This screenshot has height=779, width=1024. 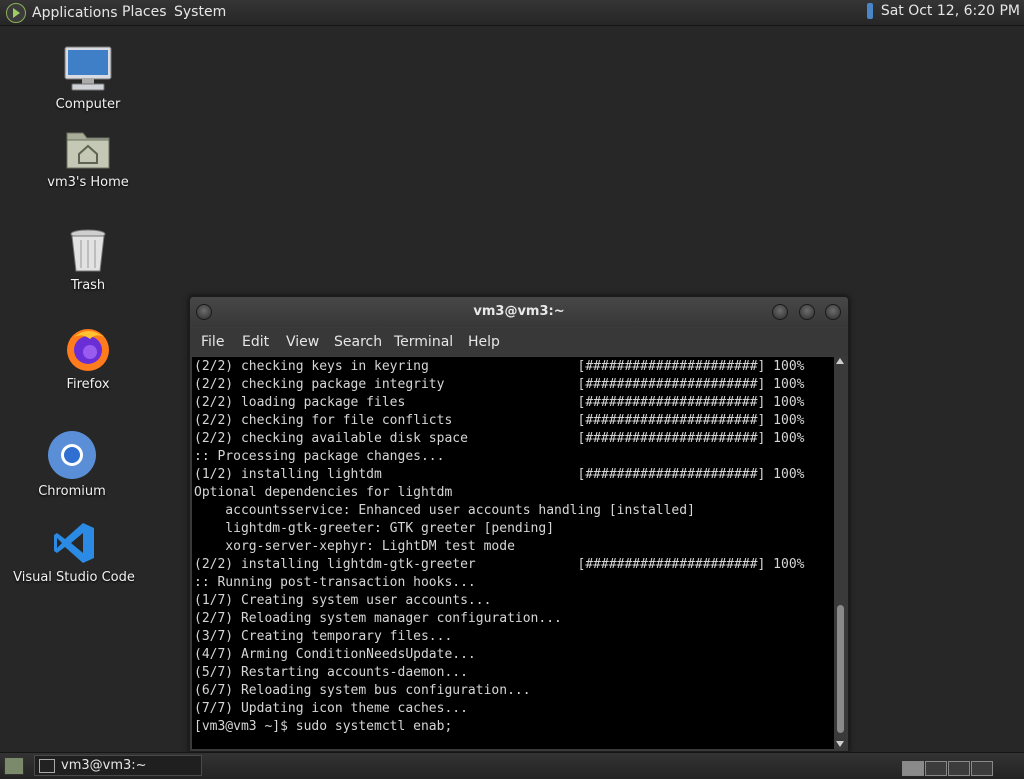 What do you see at coordinates (200, 12) in the screenshot?
I see `system-menu: System` at bounding box center [200, 12].